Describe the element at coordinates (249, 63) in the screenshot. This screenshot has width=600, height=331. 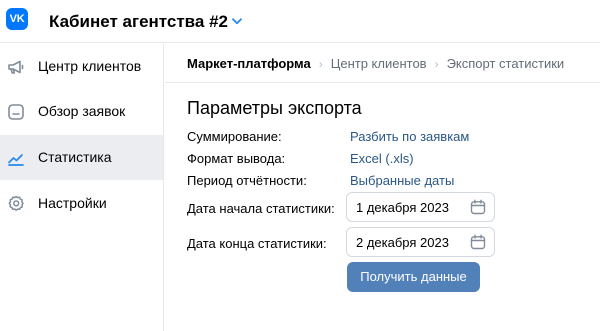
I see `breadcrumb-item-market-platform: Маркет-платформа` at that location.